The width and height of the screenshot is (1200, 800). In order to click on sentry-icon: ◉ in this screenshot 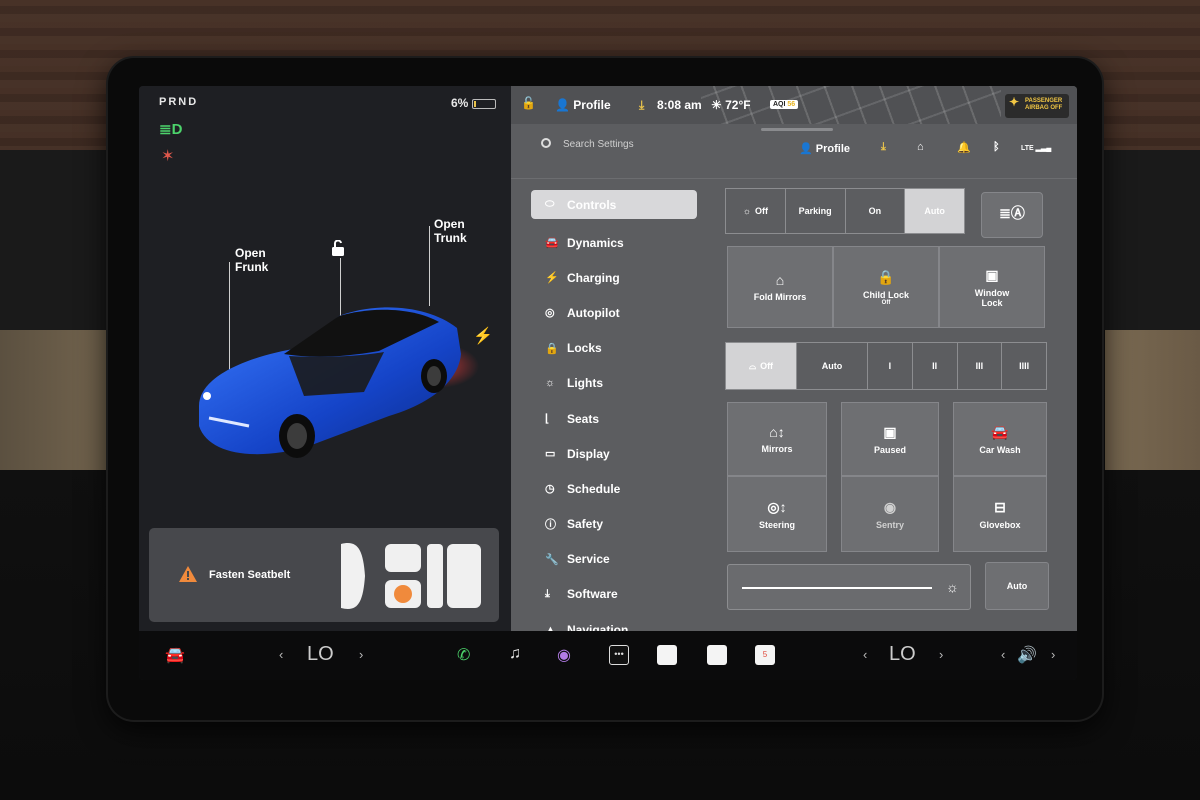, I will do `click(890, 506)`.